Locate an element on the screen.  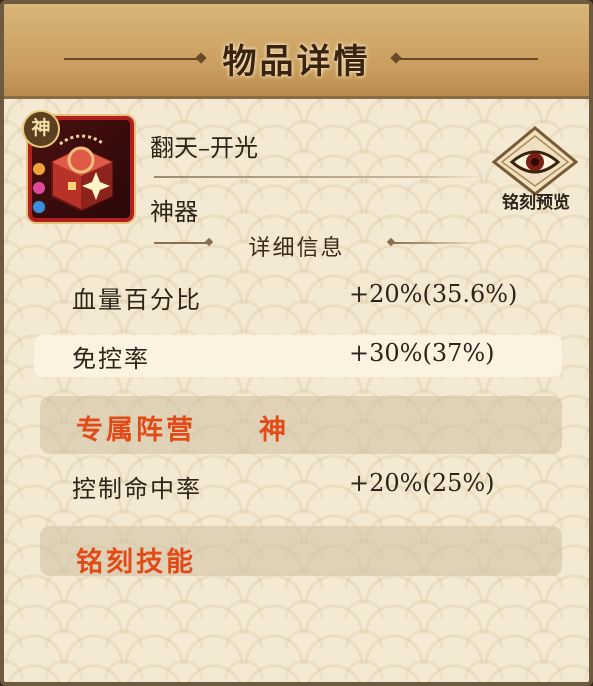
stat-row: 控制命中率 +20%(25%) is located at coordinates (298, 486).